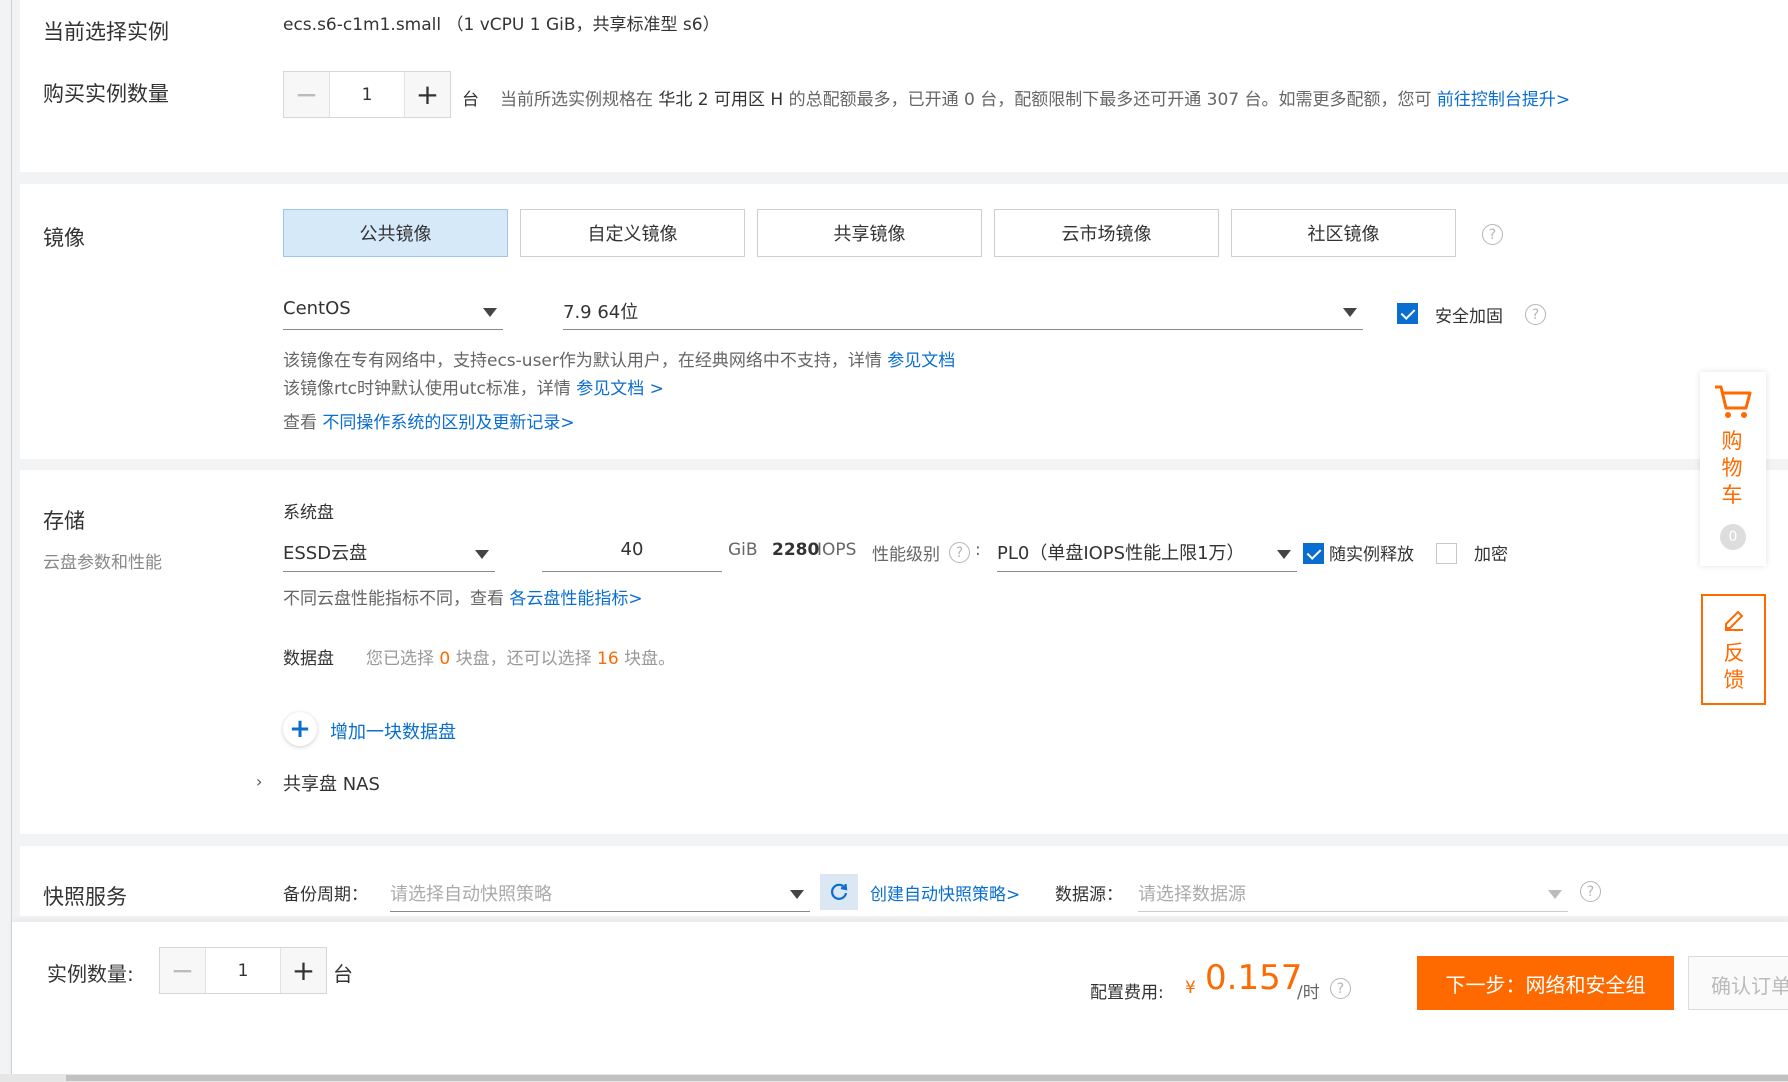  Describe the element at coordinates (978, 550) in the screenshot. I see `perf-colon: :` at that location.